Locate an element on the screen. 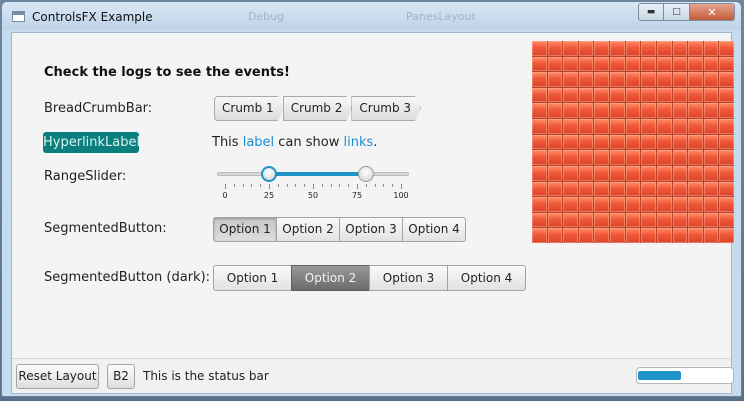 The height and width of the screenshot is (401, 744). slider-high-thumb is located at coordinates (365, 174).